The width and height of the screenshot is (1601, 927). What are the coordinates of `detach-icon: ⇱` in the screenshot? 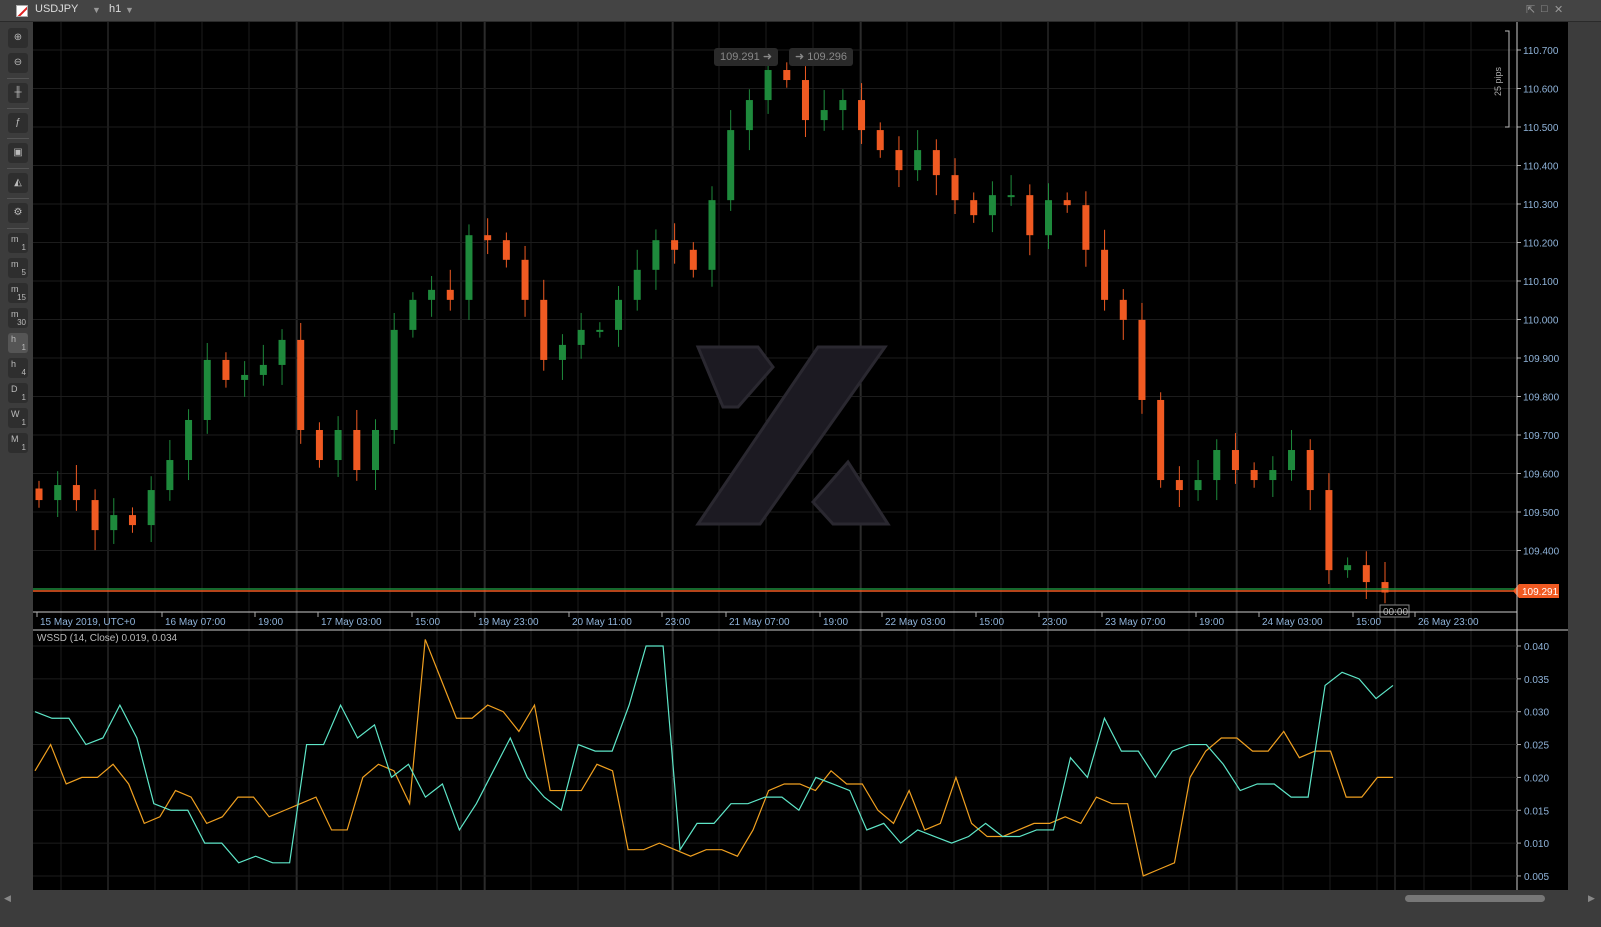 It's located at (1530, 9).